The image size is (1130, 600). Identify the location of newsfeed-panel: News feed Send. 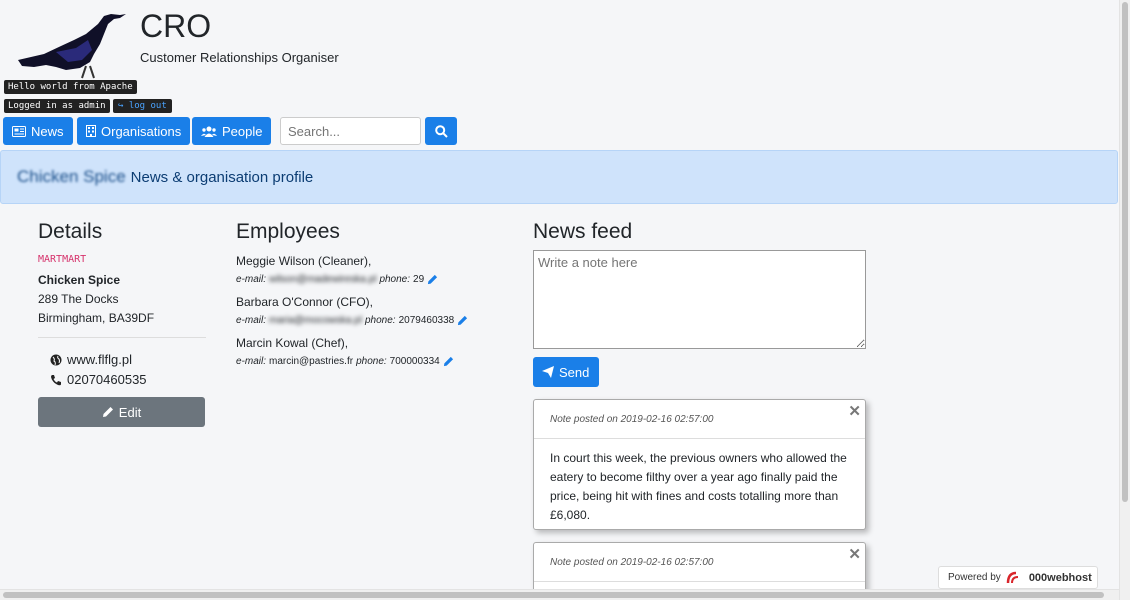
(700, 303).